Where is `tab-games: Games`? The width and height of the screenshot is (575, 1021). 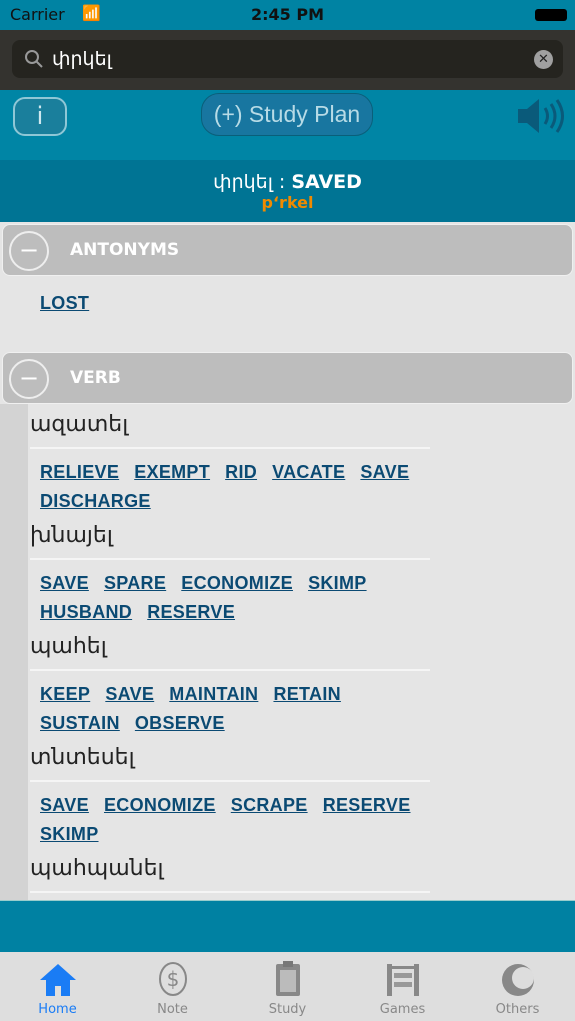
tab-games: Games is located at coordinates (402, 986).